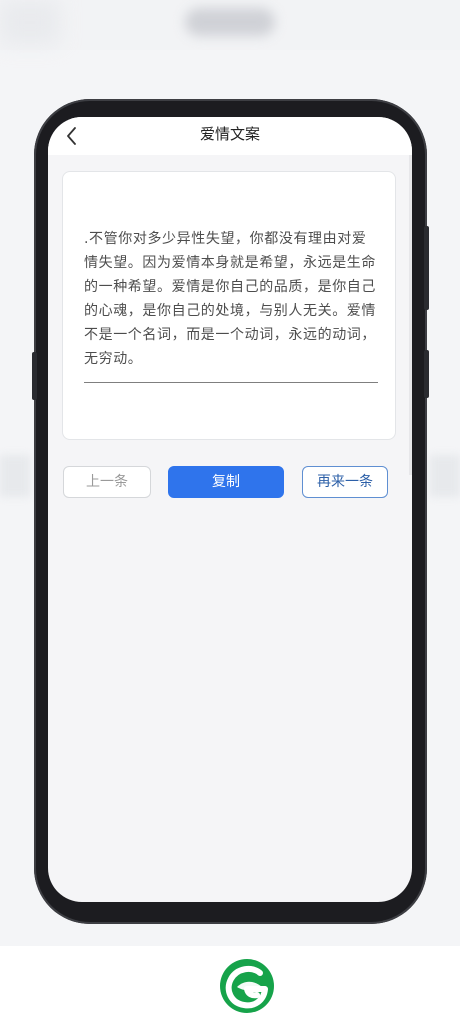  What do you see at coordinates (426, 374) in the screenshot?
I see `phone-power-button` at bounding box center [426, 374].